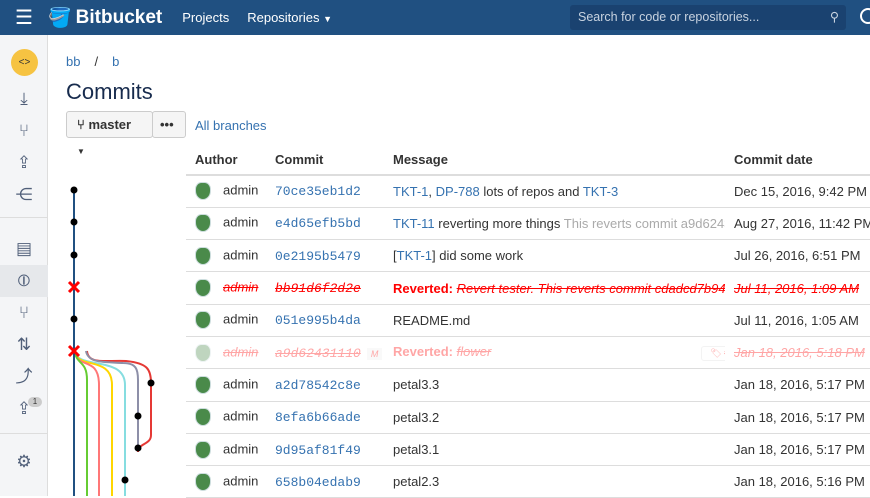 The width and height of the screenshot is (870, 498). Describe the element at coordinates (797, 353) in the screenshot. I see `date-cell: Jan 18, 2016, 5:18 PM` at that location.